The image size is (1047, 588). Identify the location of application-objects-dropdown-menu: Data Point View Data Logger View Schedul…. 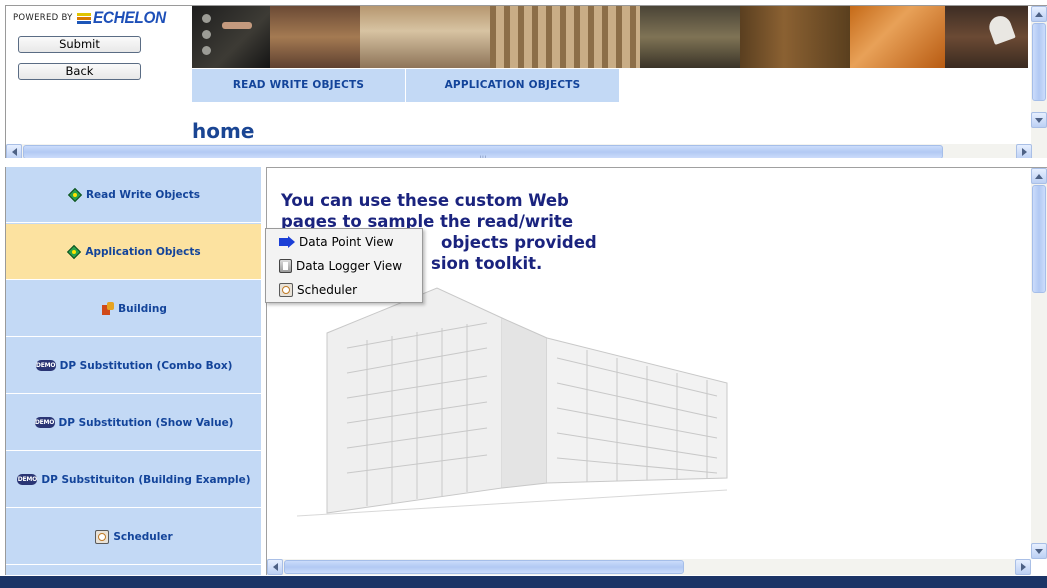
(344, 265).